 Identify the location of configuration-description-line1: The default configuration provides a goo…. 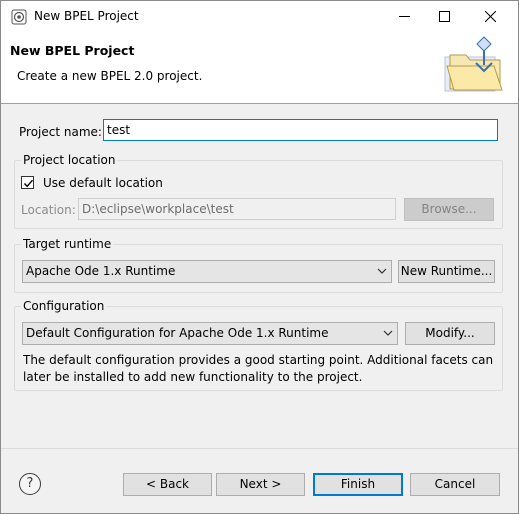
(258, 360).